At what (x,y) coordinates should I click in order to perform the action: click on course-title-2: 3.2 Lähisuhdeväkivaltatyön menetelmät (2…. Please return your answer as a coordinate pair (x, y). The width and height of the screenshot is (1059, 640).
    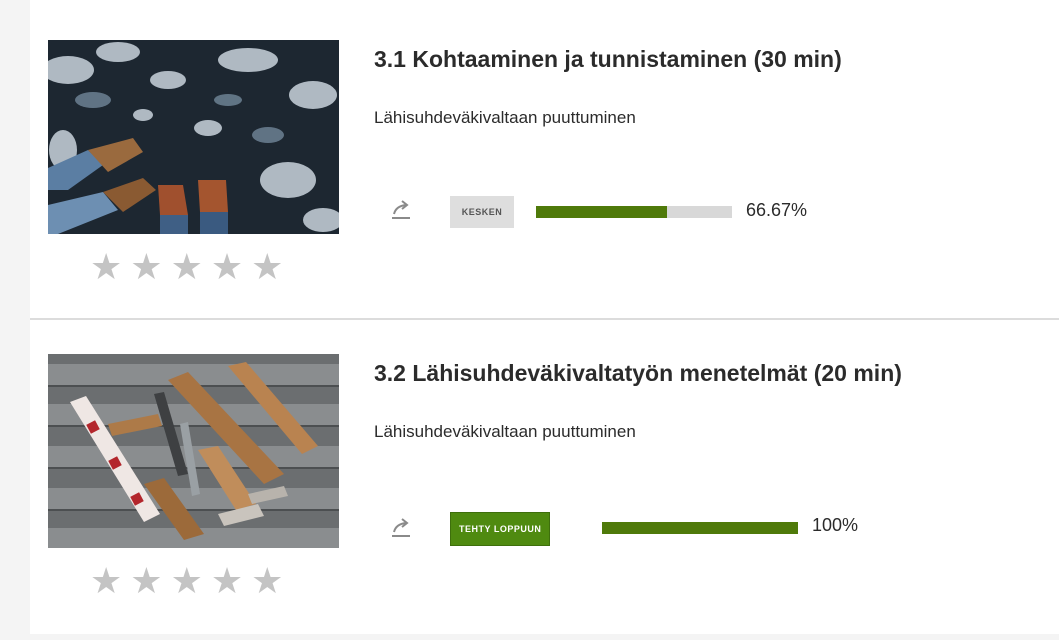
    Looking at the image, I should click on (638, 373).